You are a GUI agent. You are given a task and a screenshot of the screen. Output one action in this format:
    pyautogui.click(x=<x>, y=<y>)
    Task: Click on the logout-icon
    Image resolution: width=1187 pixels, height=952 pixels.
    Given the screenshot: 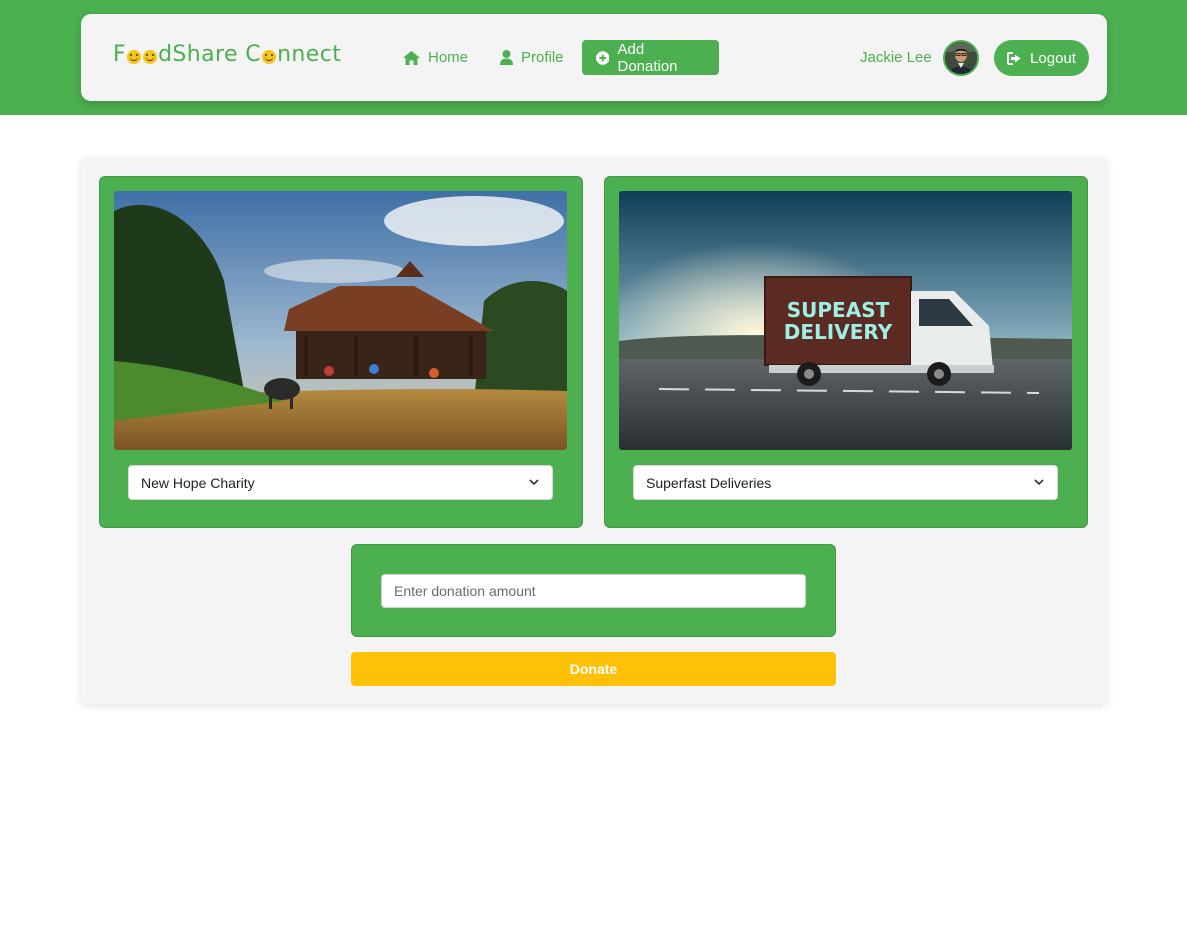 What is the action you would take?
    pyautogui.click(x=1014, y=58)
    